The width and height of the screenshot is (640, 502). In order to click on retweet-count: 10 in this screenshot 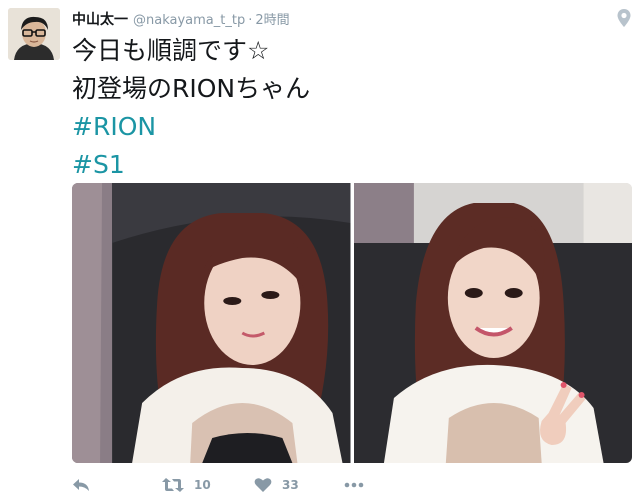, I will do `click(202, 485)`.